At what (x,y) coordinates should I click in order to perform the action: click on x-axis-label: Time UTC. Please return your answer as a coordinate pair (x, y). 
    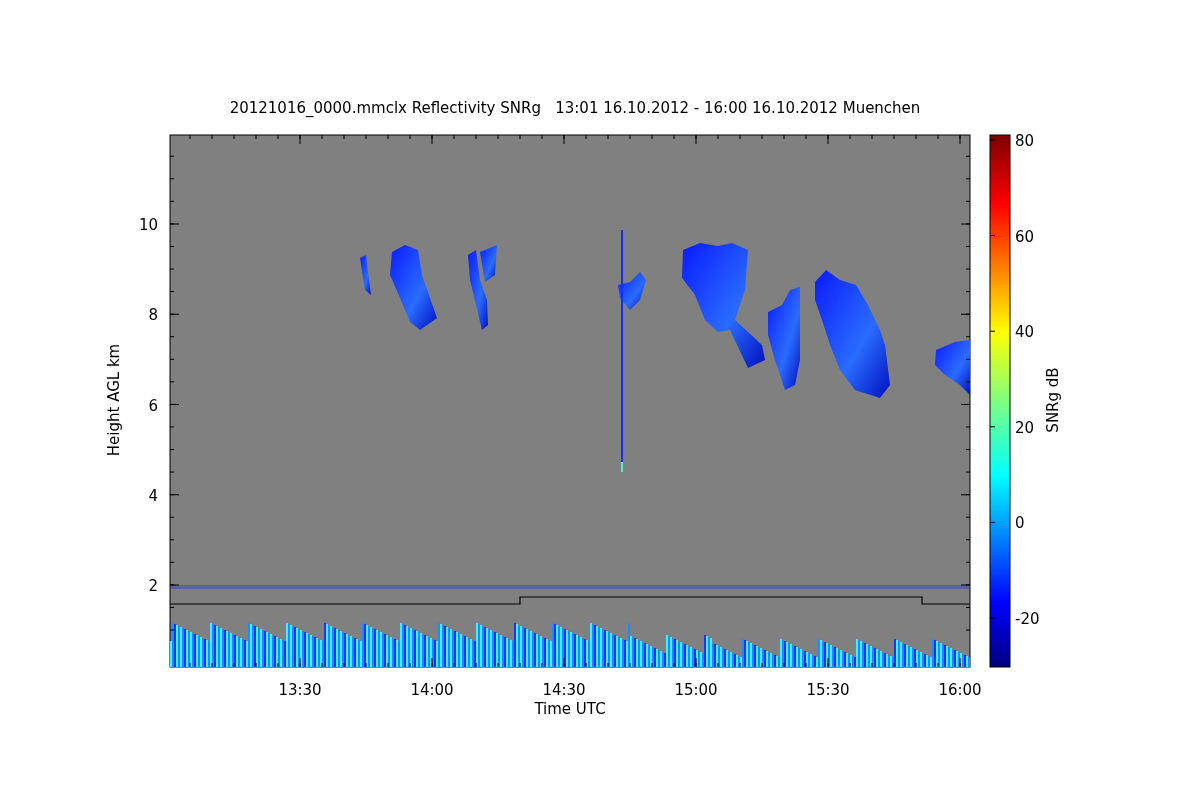
    Looking at the image, I should click on (570, 709).